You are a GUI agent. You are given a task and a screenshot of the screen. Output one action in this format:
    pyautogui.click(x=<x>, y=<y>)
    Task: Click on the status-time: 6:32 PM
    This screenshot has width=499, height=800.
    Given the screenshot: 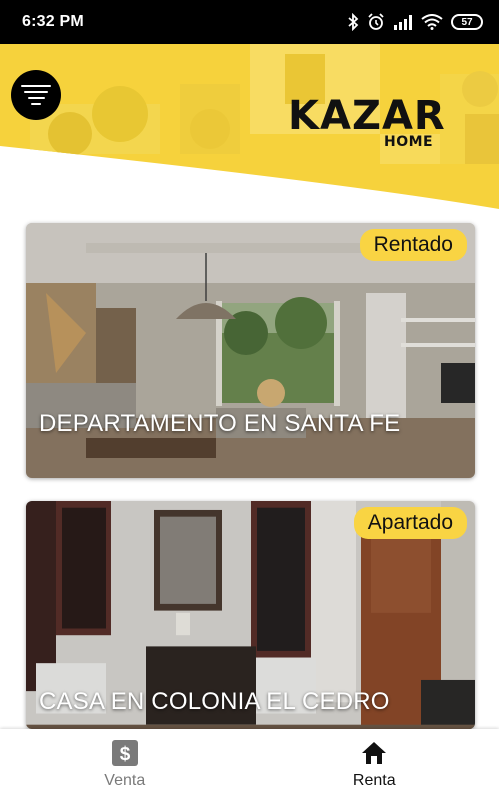 What is the action you would take?
    pyautogui.click(x=53, y=21)
    